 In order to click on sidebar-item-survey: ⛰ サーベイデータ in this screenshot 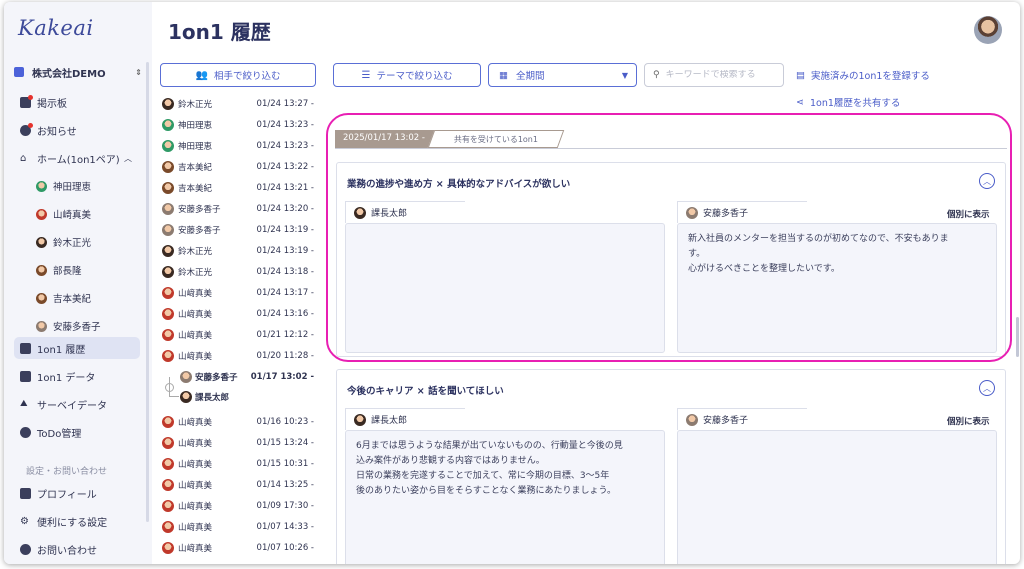, I will do `click(77, 404)`.